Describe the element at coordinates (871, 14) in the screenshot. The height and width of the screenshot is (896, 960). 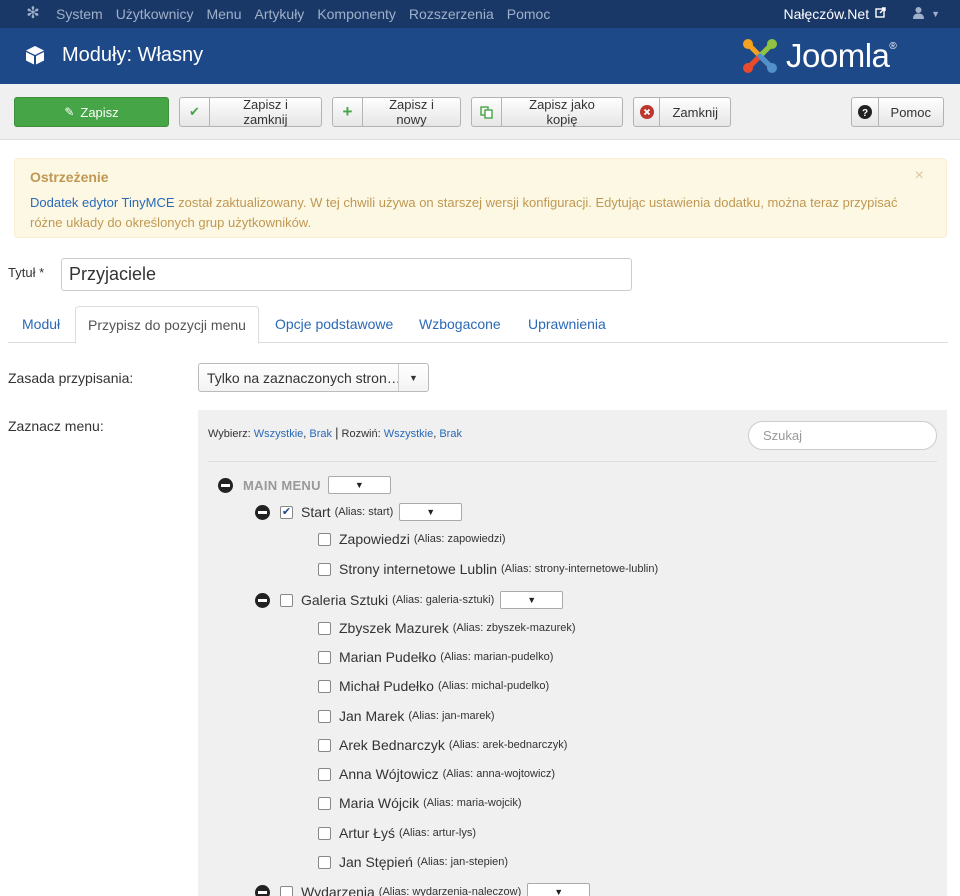
I see `navbar-right: Nałęczów.Net ▼` at that location.